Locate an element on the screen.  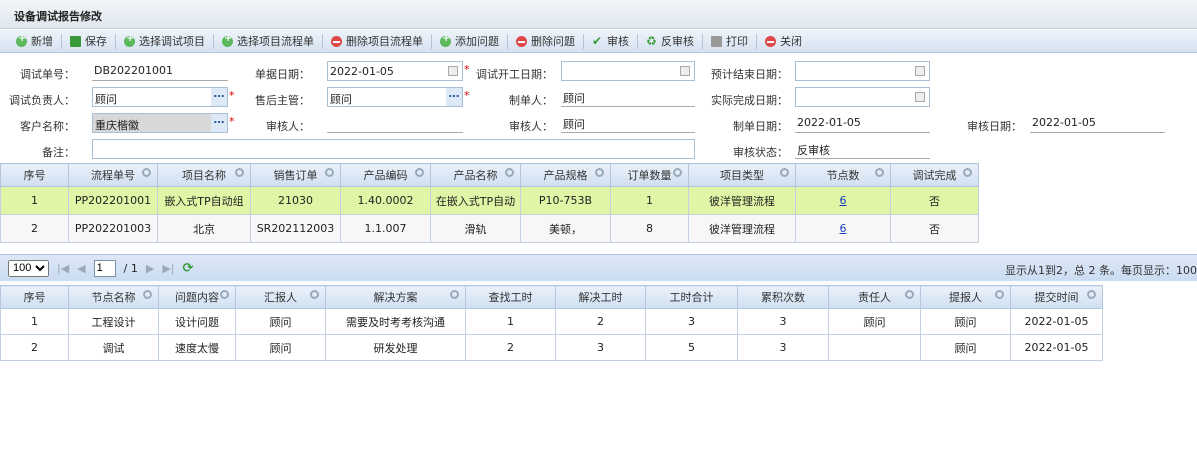
table-row: 1 工程设计 设计问题 顾问 需要及时考考核沟通 1 2 3 3 顾问 顾问 2022-01-05 is located at coordinates (551, 321).